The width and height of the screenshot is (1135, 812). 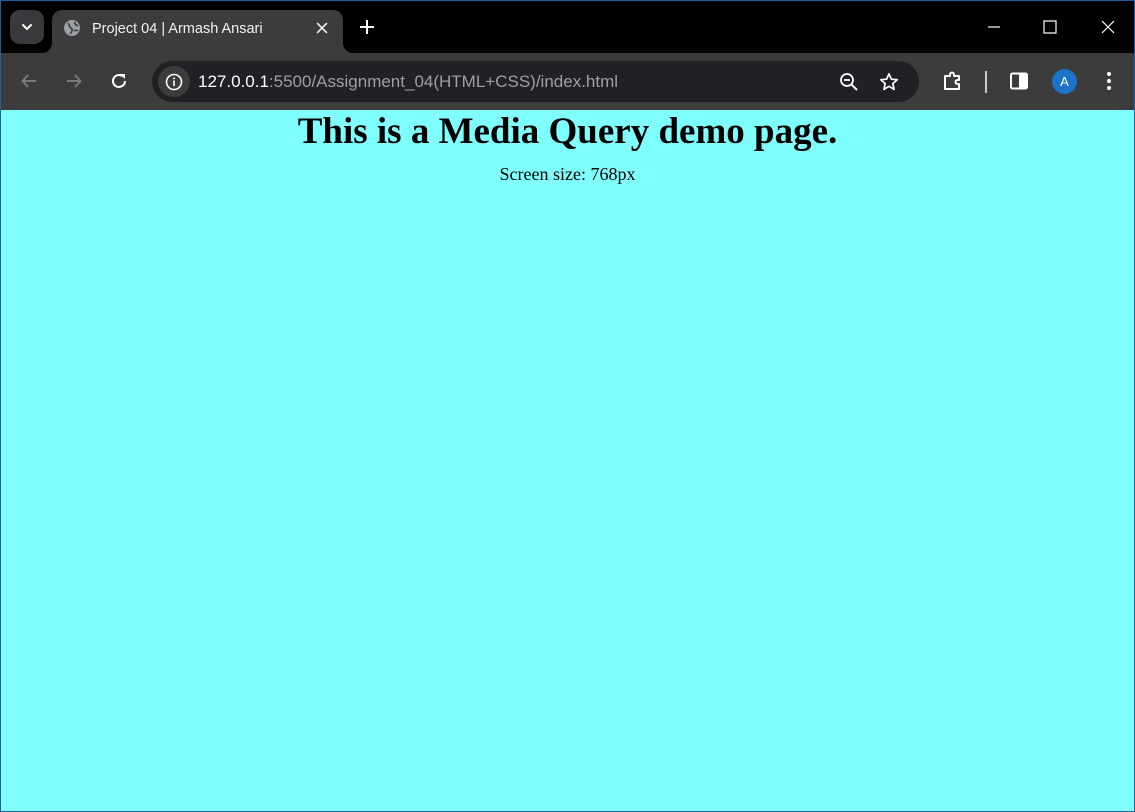 I want to click on reload-icon, so click(x=119, y=80).